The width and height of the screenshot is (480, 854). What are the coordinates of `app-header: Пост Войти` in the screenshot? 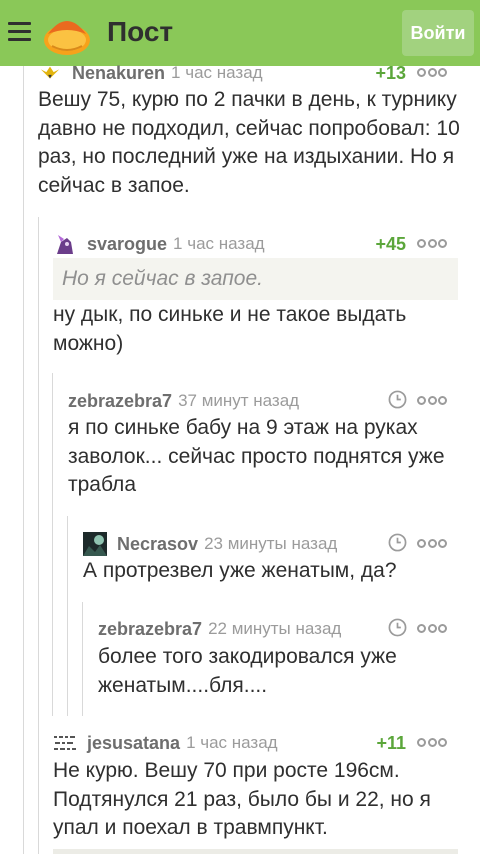 It's located at (240, 33).